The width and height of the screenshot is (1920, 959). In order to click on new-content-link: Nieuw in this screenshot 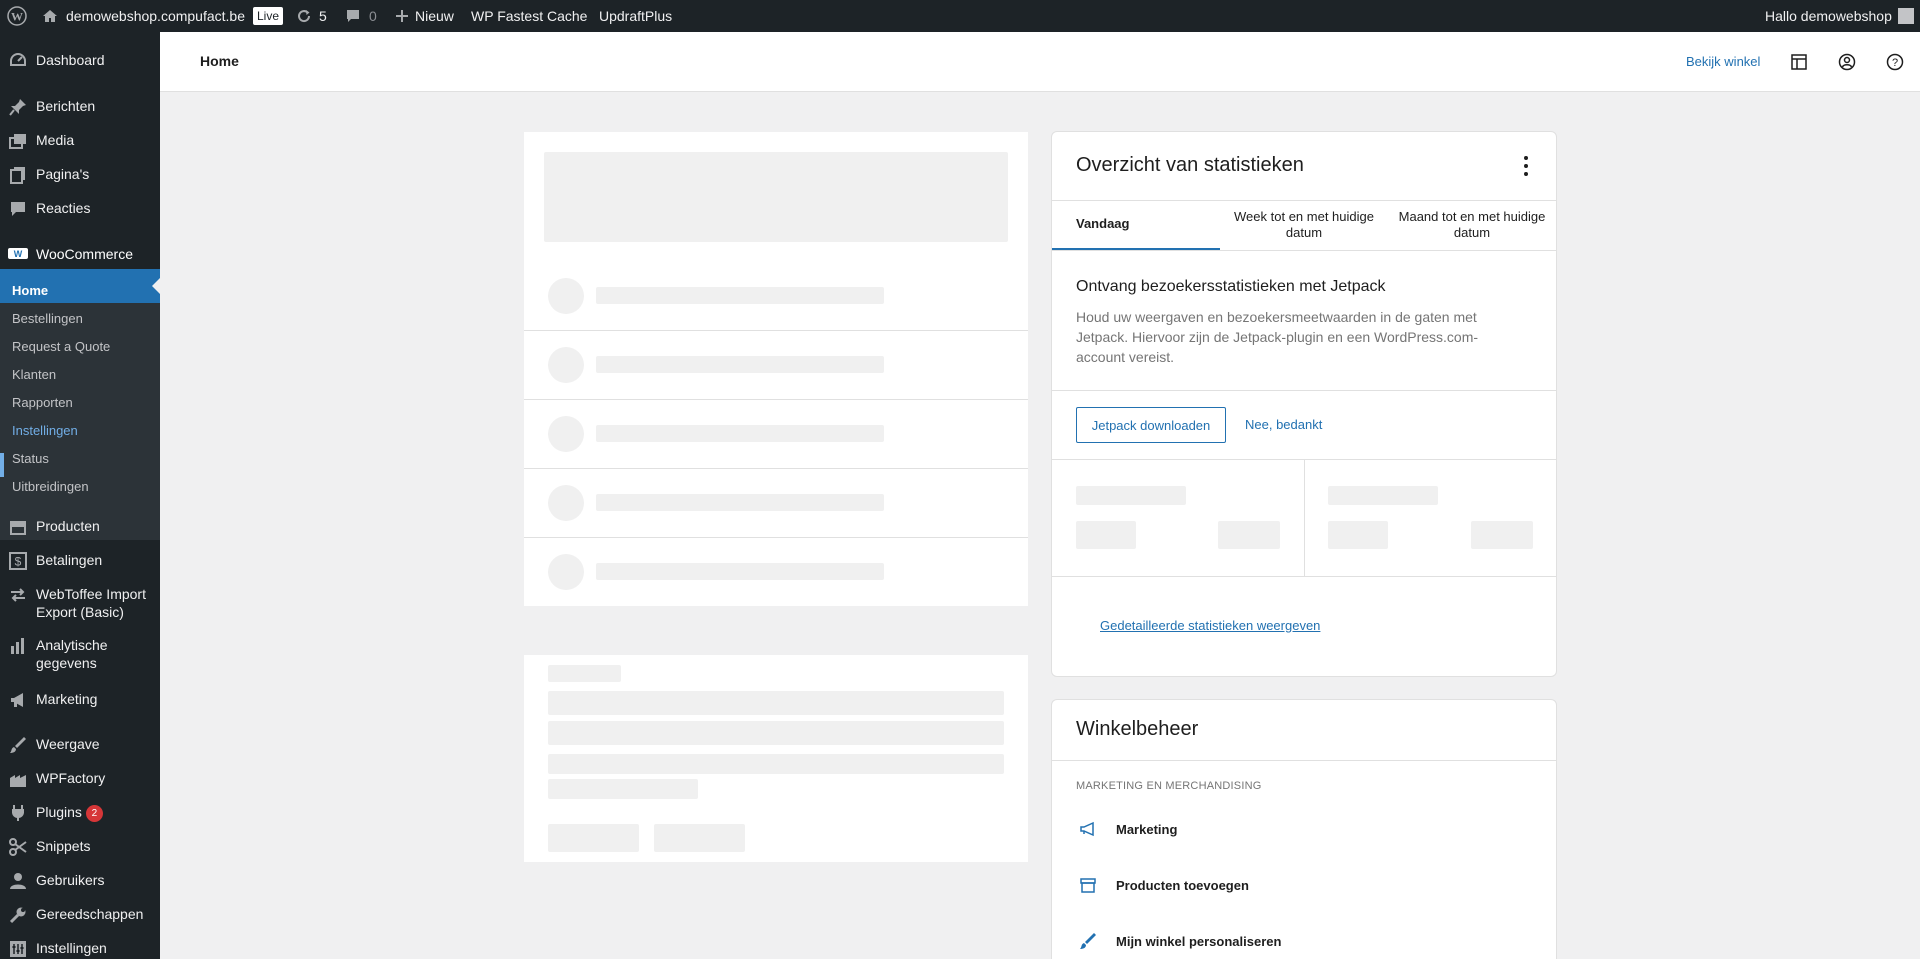, I will do `click(424, 16)`.